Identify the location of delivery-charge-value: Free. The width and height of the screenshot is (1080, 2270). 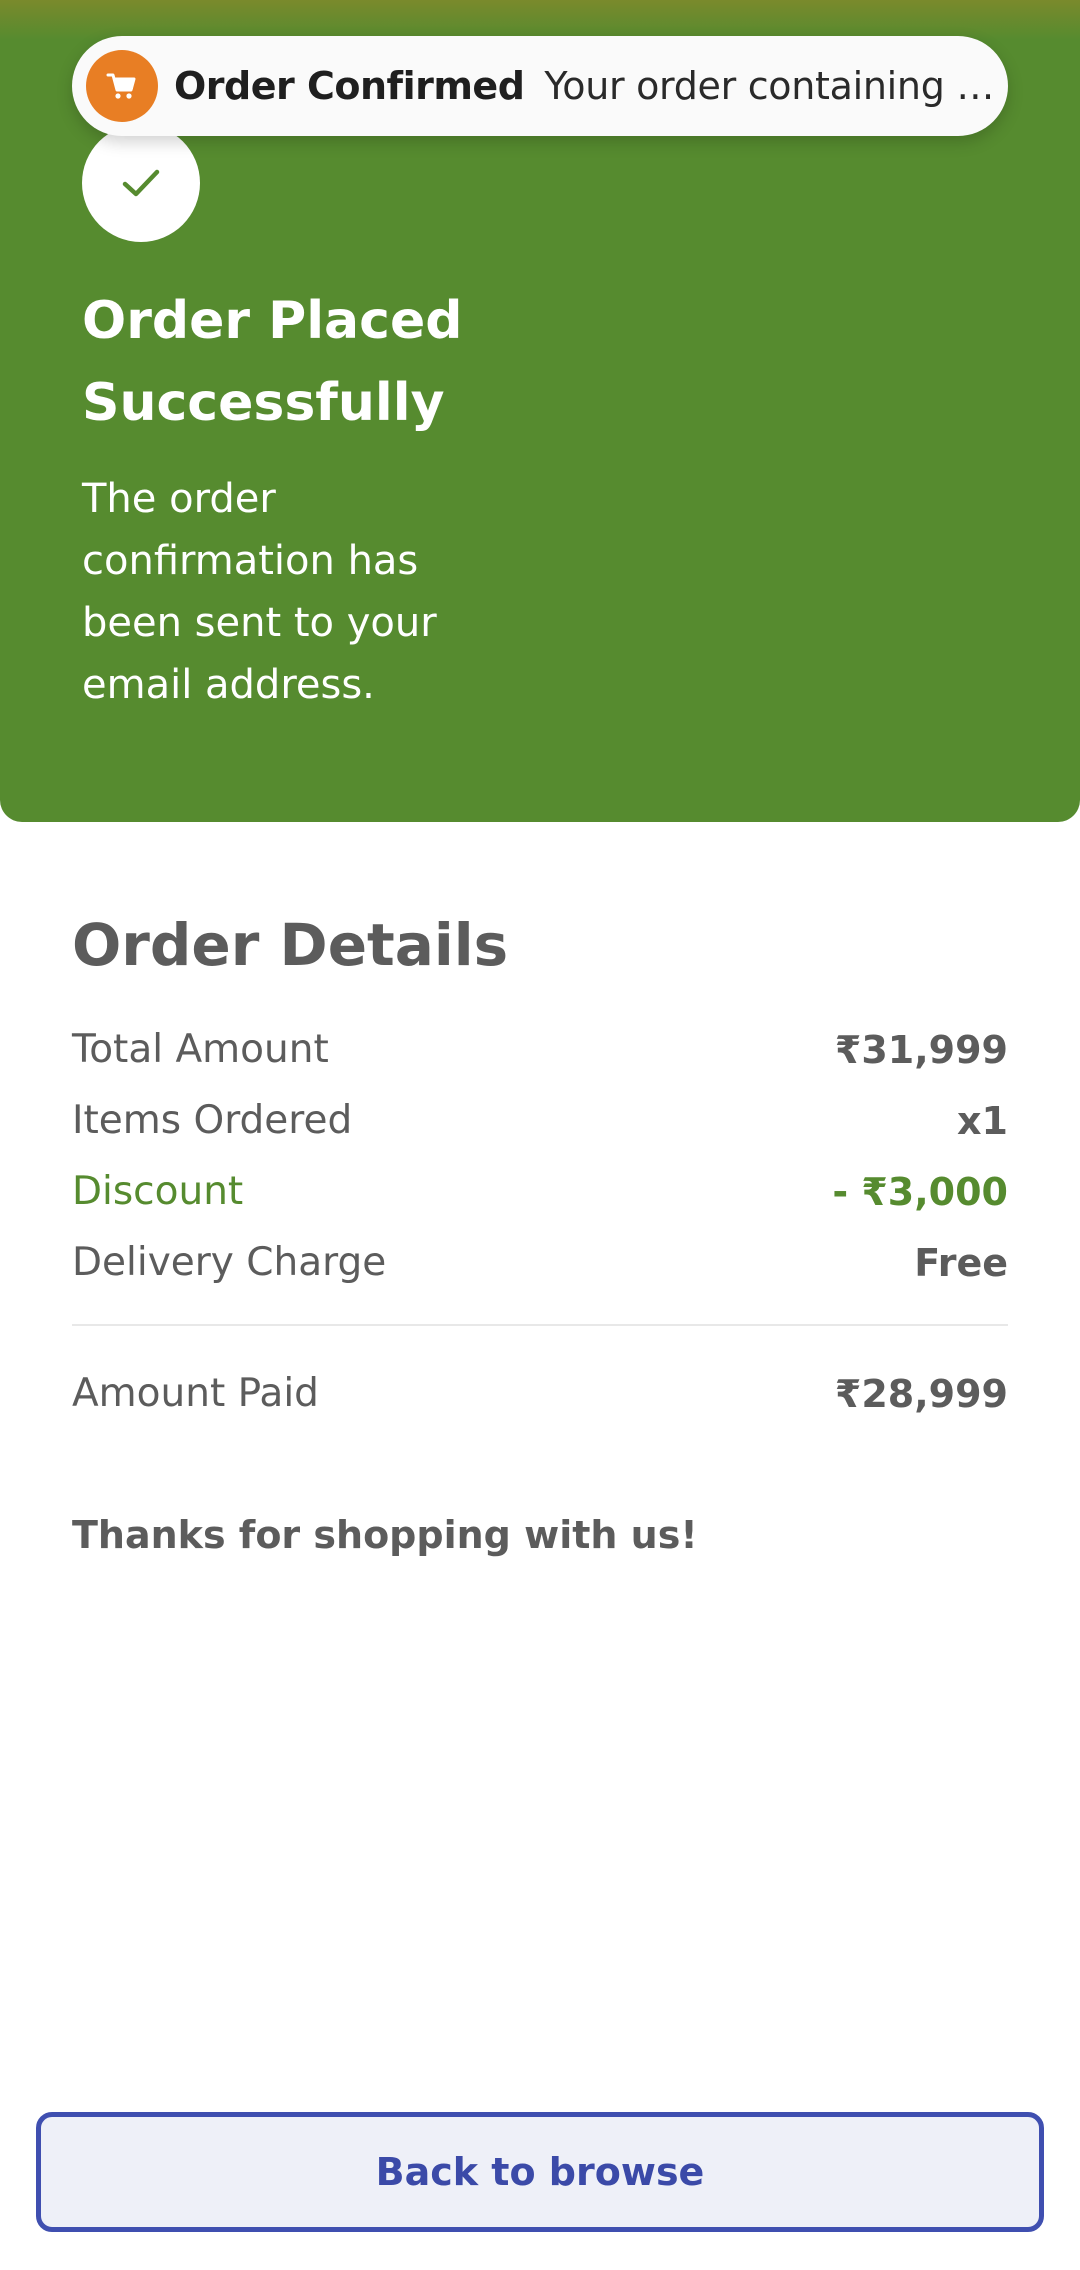
(961, 1262).